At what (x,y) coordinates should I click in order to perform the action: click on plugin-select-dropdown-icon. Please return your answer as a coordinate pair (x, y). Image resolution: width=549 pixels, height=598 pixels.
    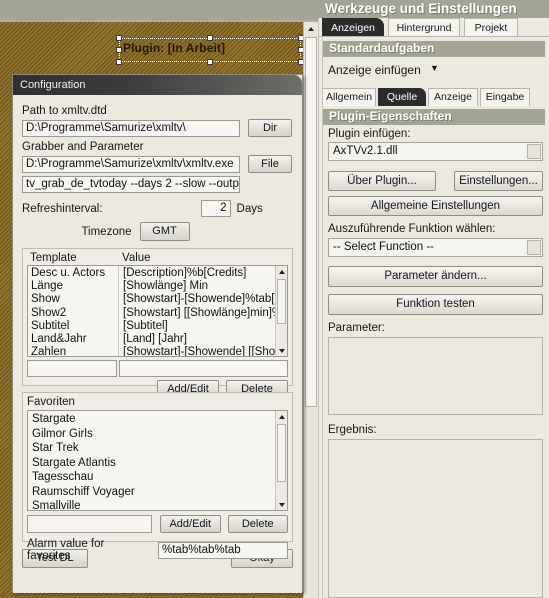
    Looking at the image, I should click on (534, 151).